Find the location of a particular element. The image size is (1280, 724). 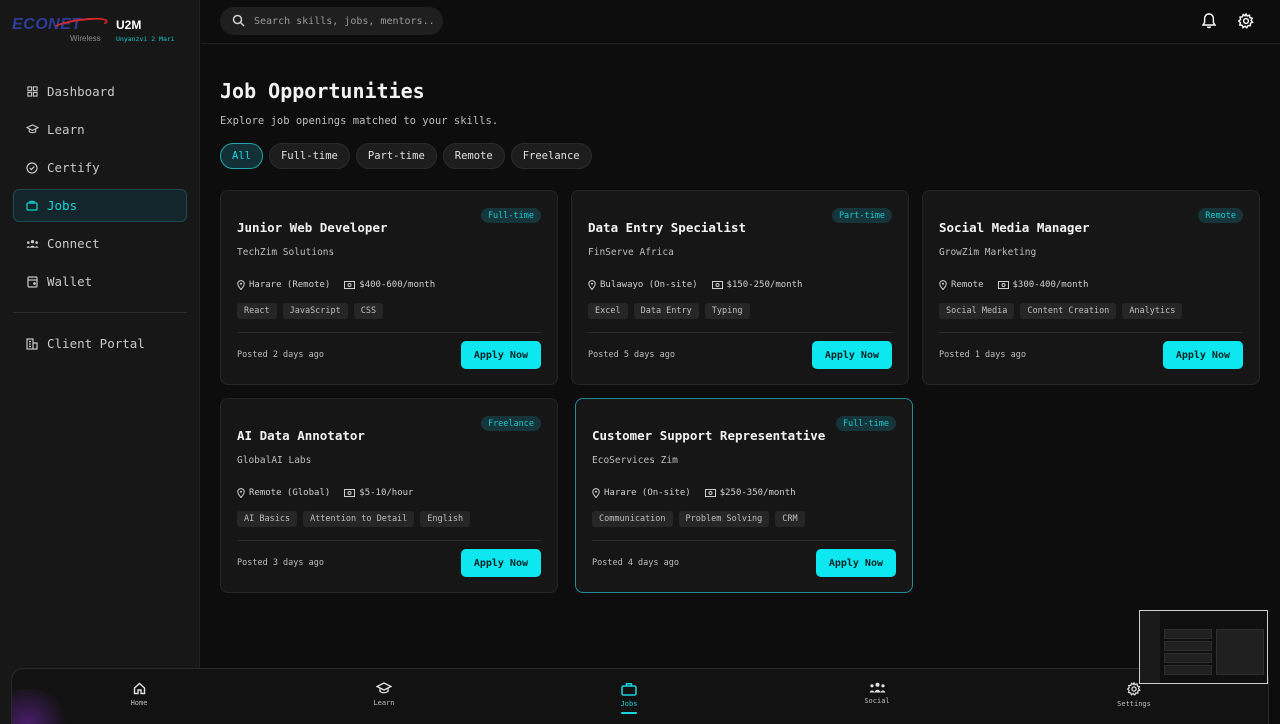

search-box is located at coordinates (331, 21).